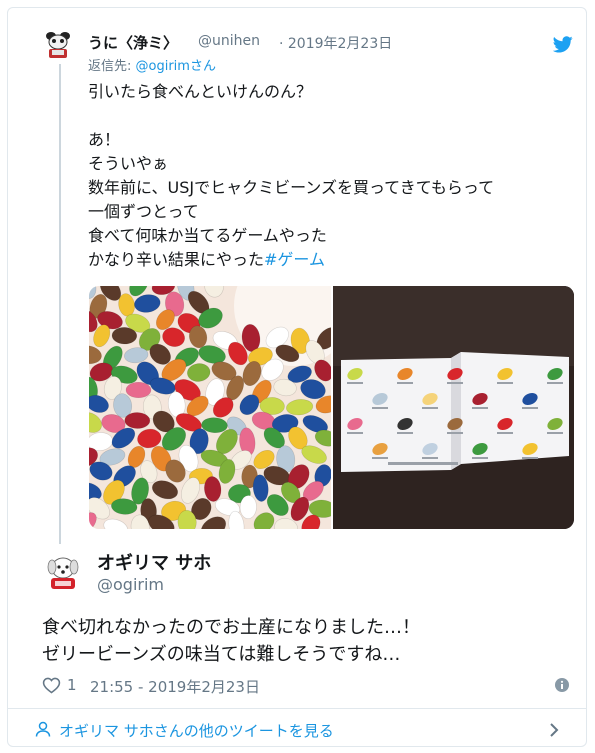 The image size is (595, 753). Describe the element at coordinates (294, 259) in the screenshot. I see `hashtag-link: #ゲーム` at that location.